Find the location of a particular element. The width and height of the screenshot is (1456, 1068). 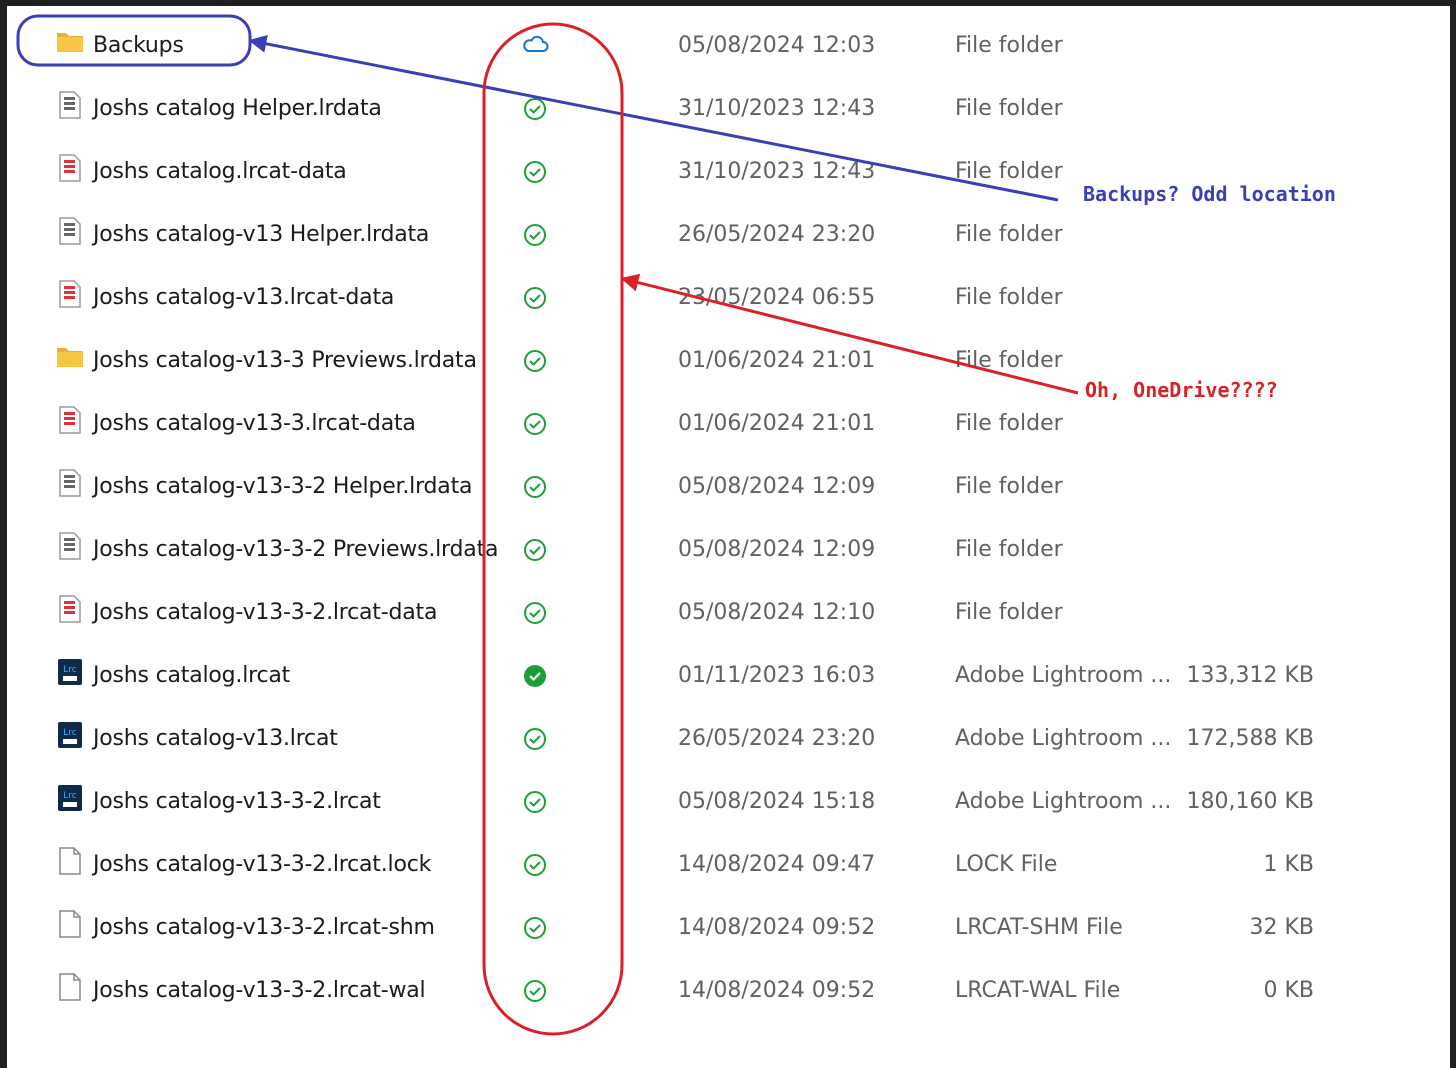

annotation-onedrive-note: Oh, OneDrive???? is located at coordinates (1181, 390).